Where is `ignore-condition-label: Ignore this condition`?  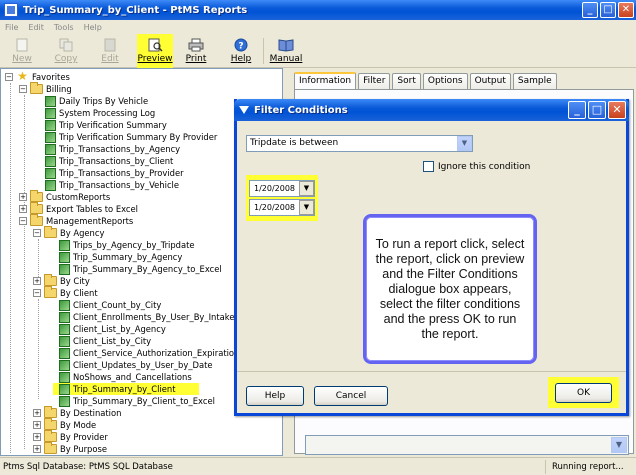 ignore-condition-label: Ignore this condition is located at coordinates (484, 166).